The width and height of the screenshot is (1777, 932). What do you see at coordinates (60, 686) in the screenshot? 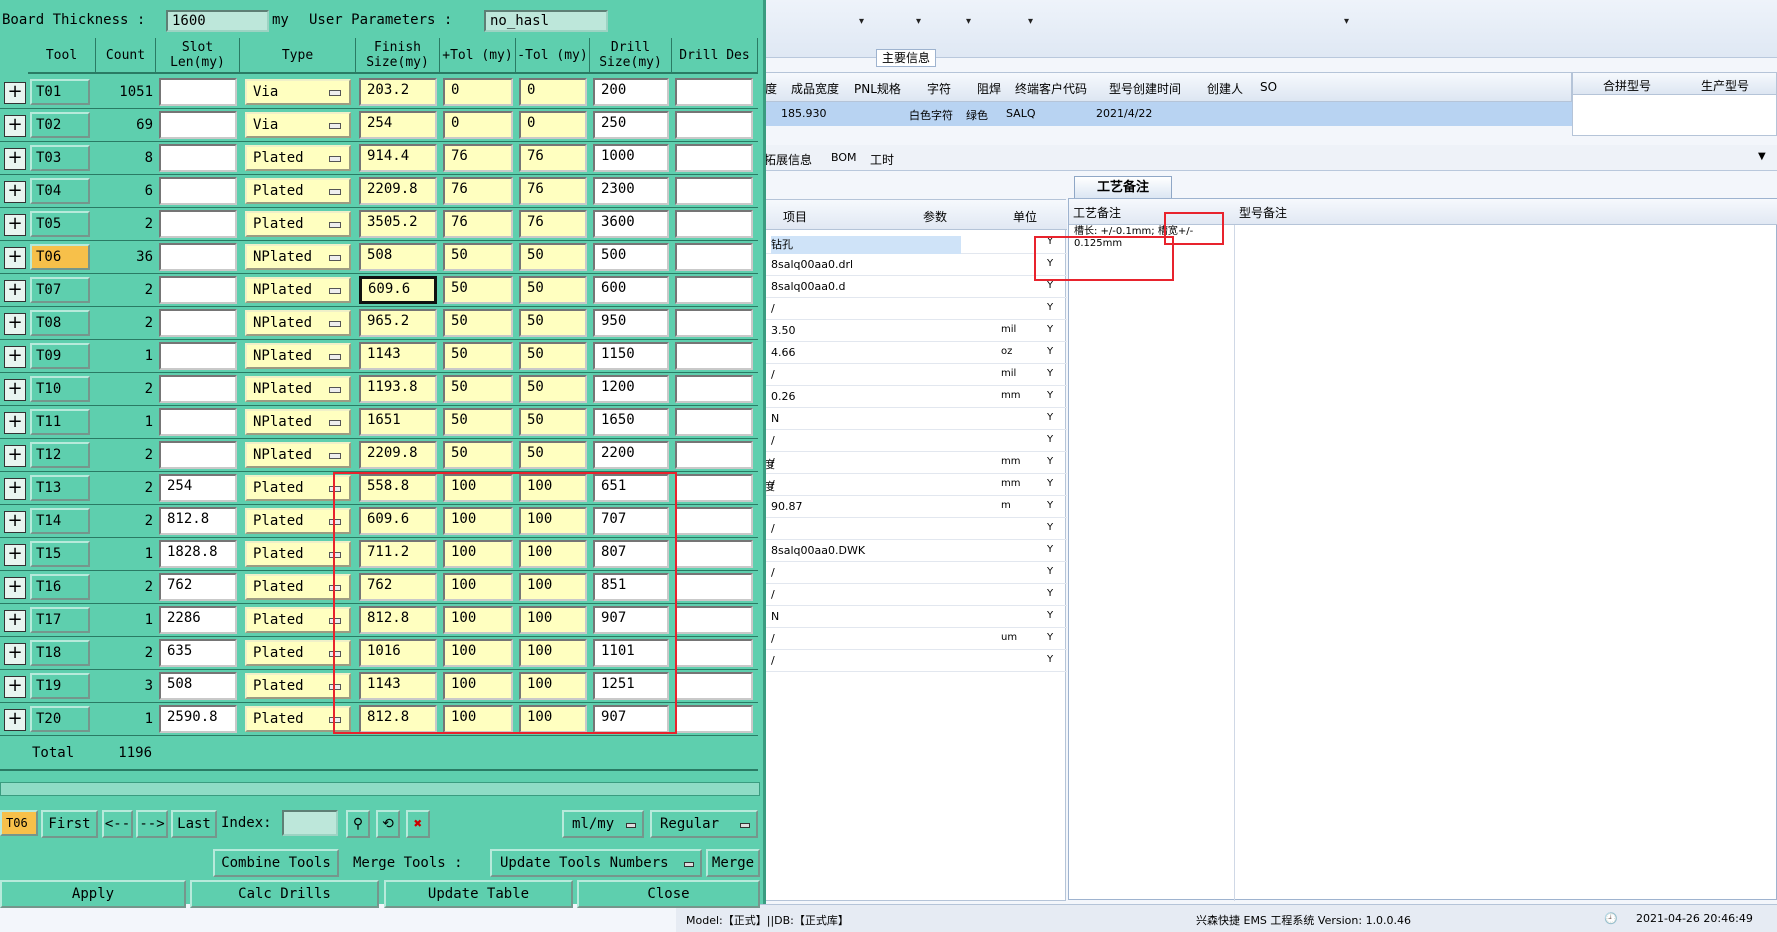
I see `tool-cell: T19` at bounding box center [60, 686].